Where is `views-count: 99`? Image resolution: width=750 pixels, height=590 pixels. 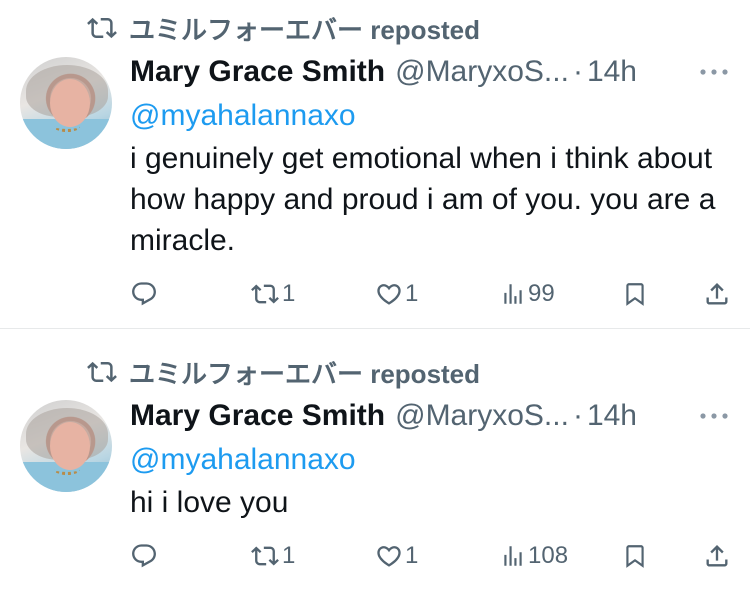 views-count: 99 is located at coordinates (541, 293).